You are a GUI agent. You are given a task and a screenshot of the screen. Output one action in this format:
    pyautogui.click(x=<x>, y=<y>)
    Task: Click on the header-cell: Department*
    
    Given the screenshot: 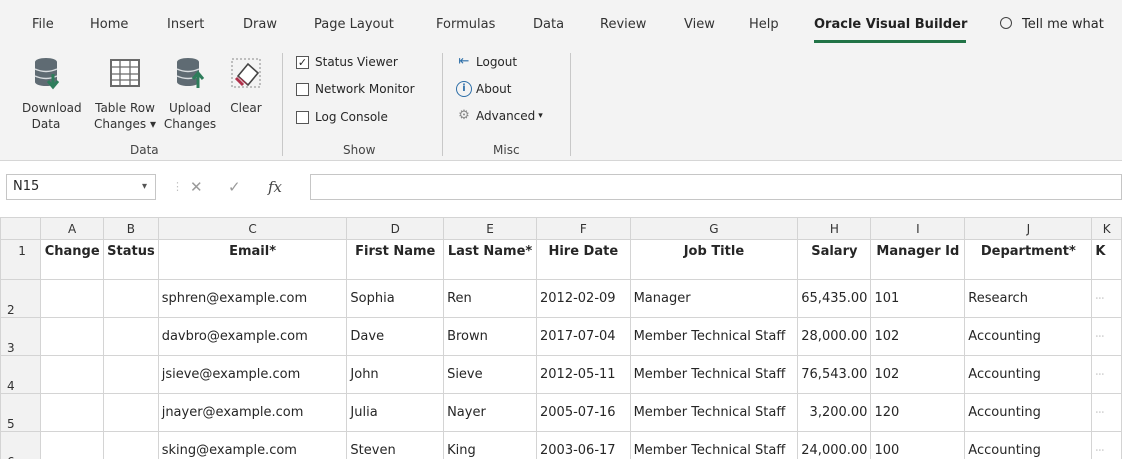 What is the action you would take?
    pyautogui.click(x=1028, y=259)
    